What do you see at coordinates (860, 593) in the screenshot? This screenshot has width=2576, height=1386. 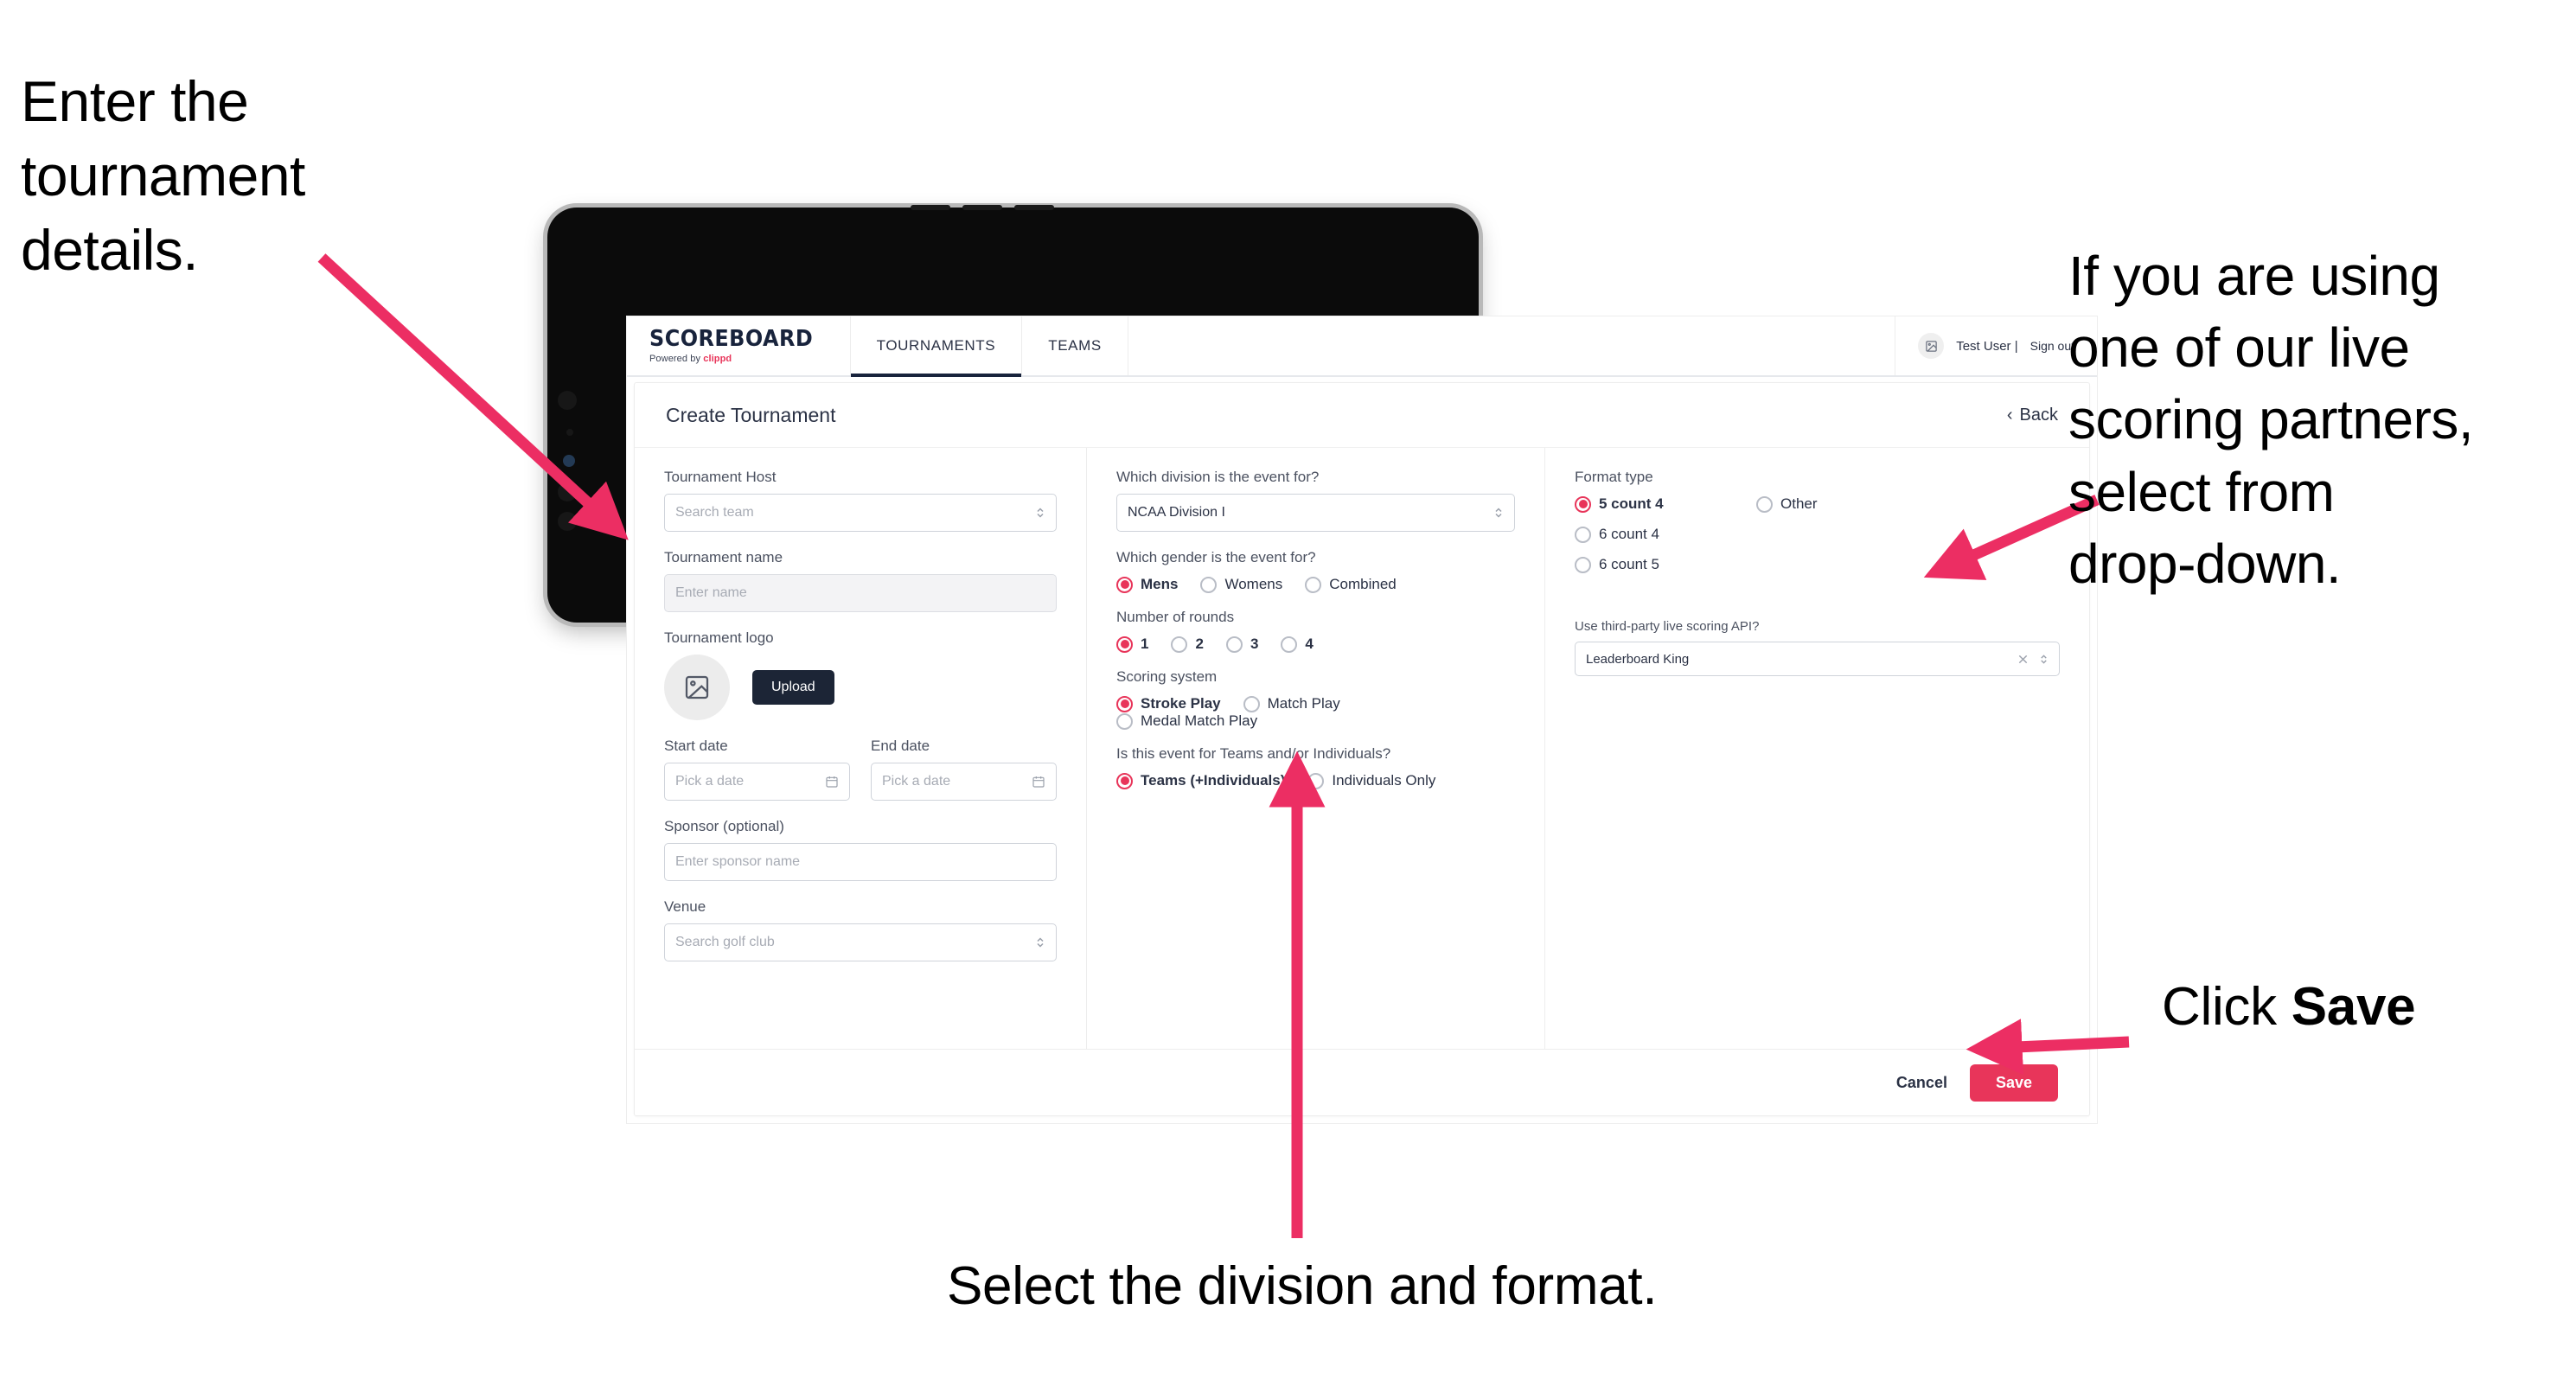 I see `tournament-name-input: Enter name` at bounding box center [860, 593].